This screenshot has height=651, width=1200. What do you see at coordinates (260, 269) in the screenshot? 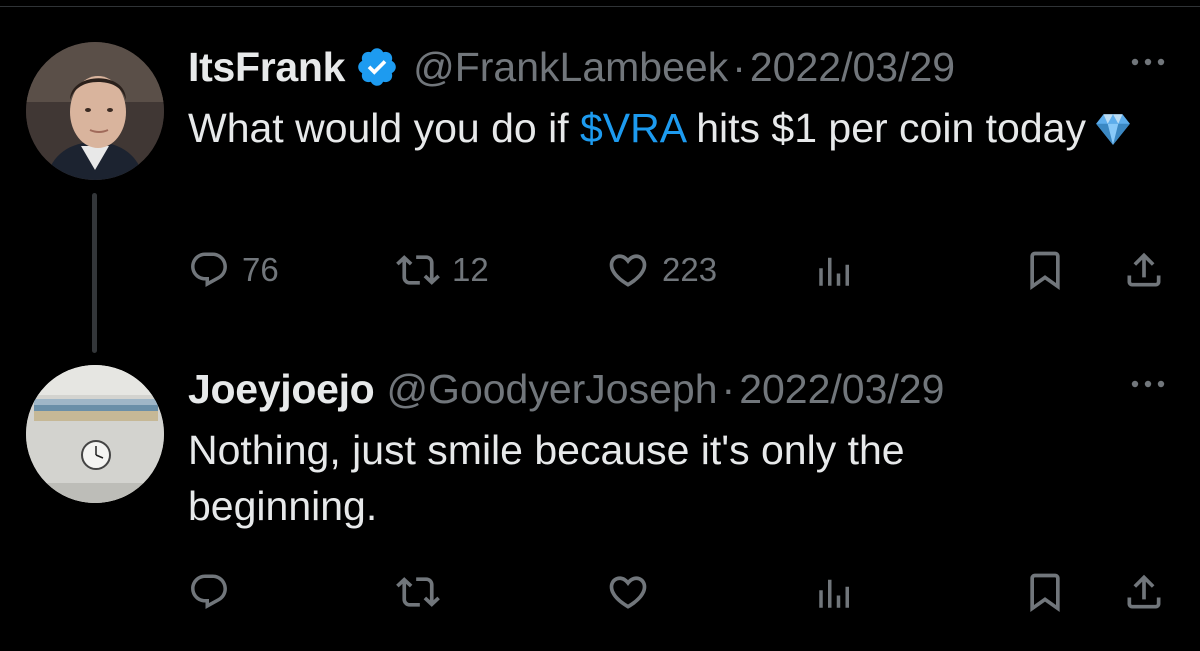
I see `reply-count: 76` at bounding box center [260, 269].